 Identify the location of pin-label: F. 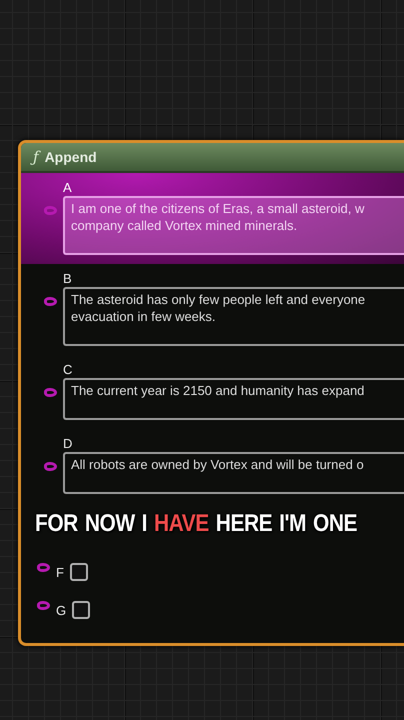
(60, 572).